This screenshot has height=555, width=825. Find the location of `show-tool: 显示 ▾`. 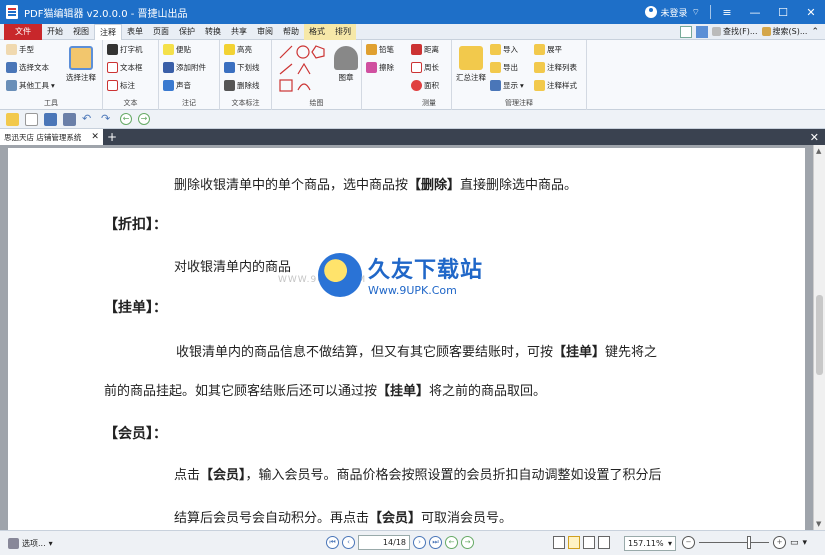

show-tool: 显示 ▾ is located at coordinates (507, 85).